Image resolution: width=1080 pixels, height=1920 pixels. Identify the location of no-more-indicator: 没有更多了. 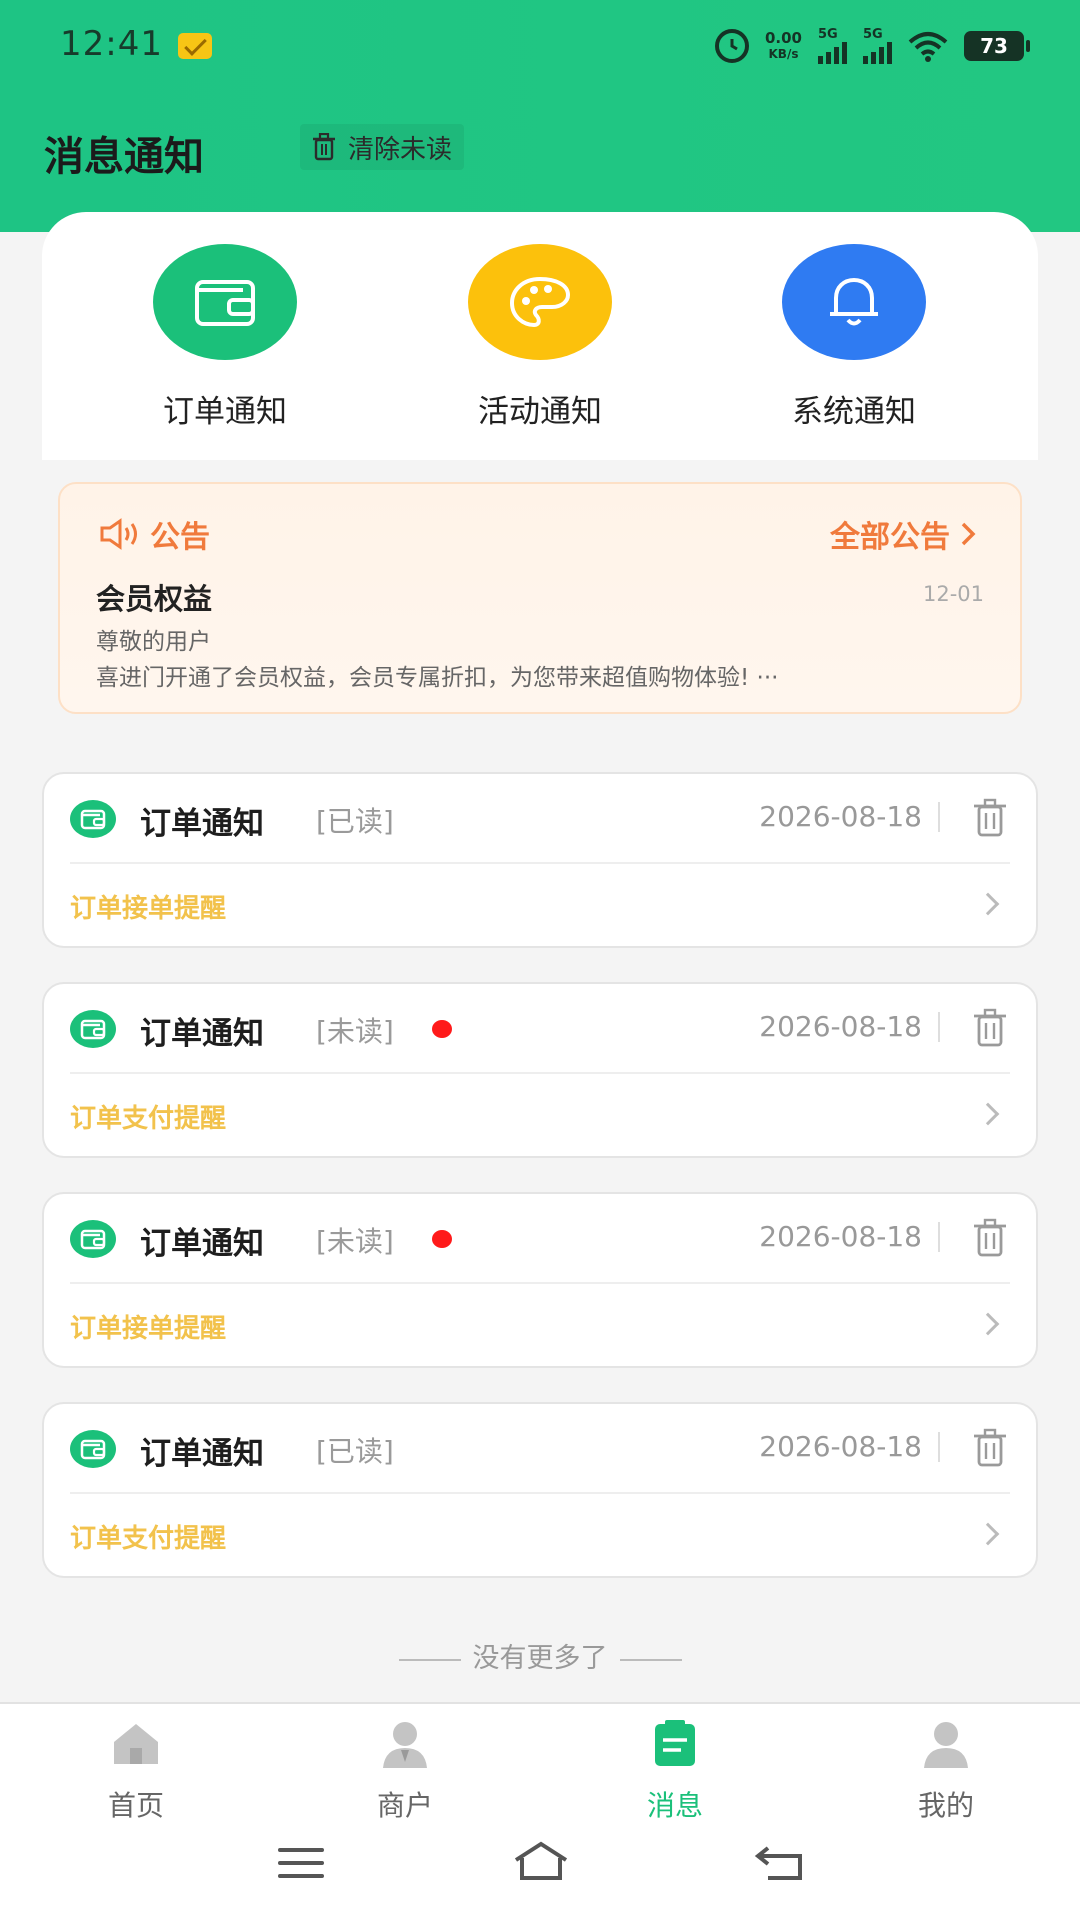
(540, 1655).